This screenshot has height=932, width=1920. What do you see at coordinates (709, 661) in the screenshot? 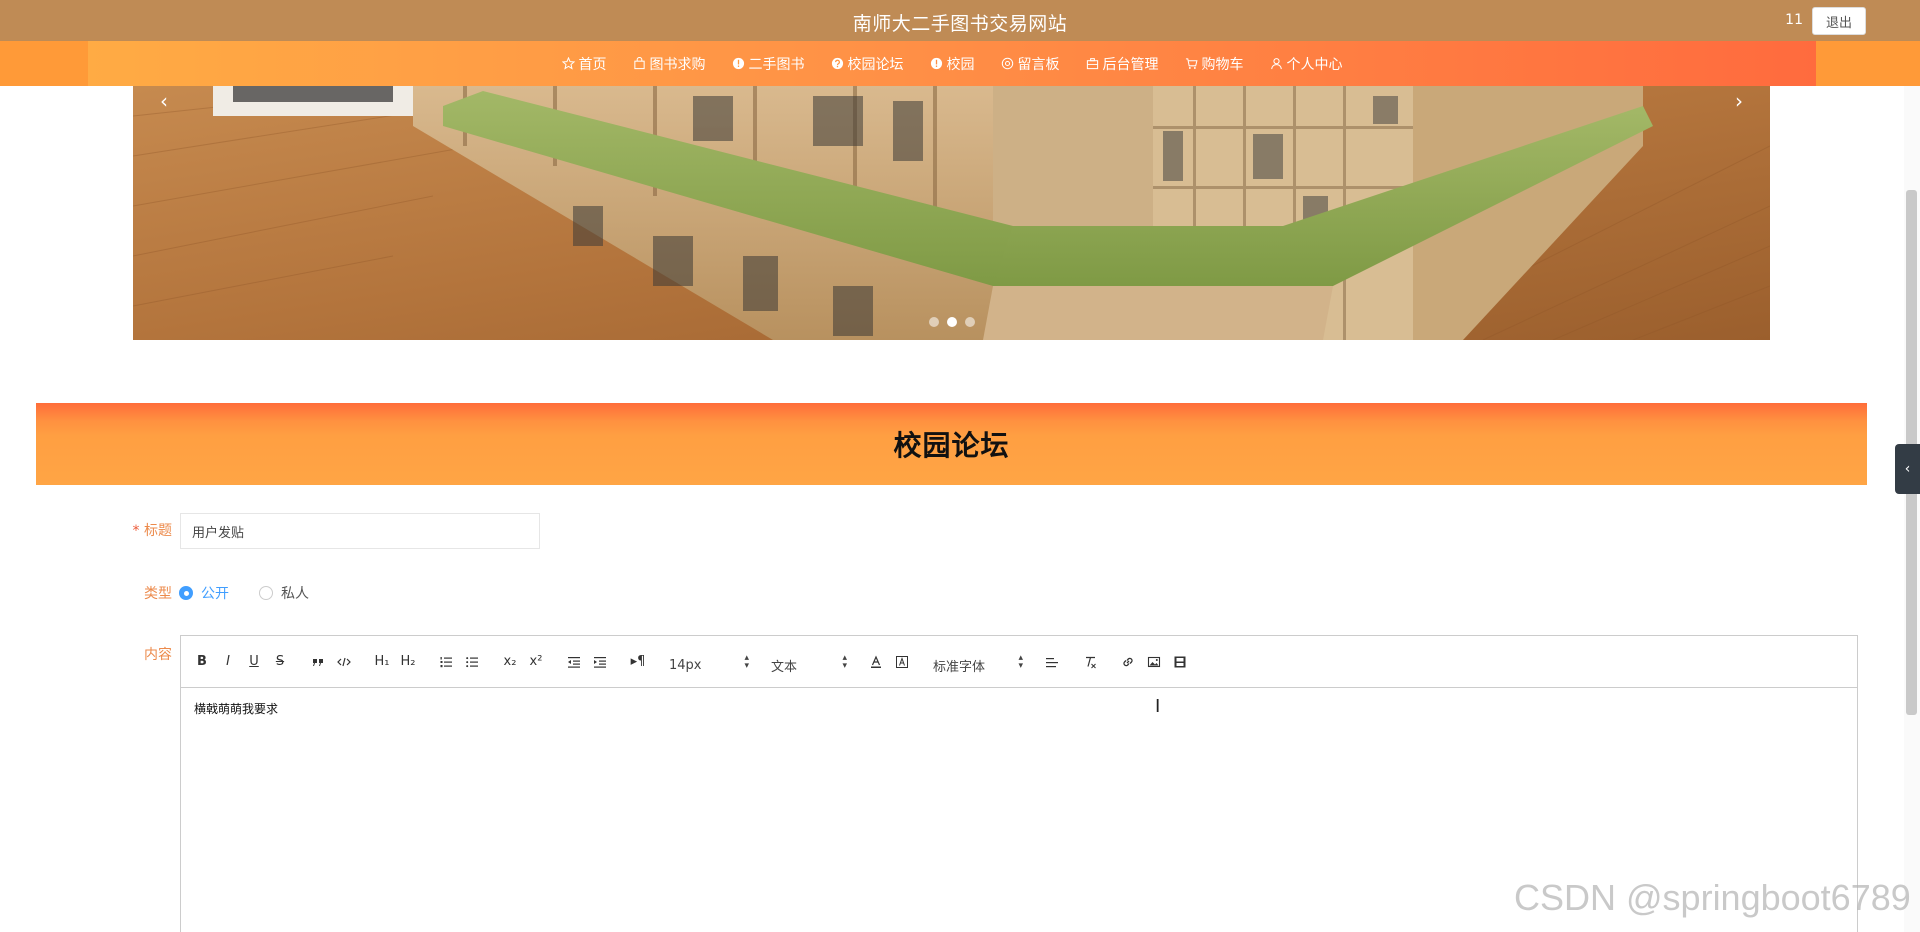
I see `font-size-select: 14px ▴ ▾` at bounding box center [709, 661].